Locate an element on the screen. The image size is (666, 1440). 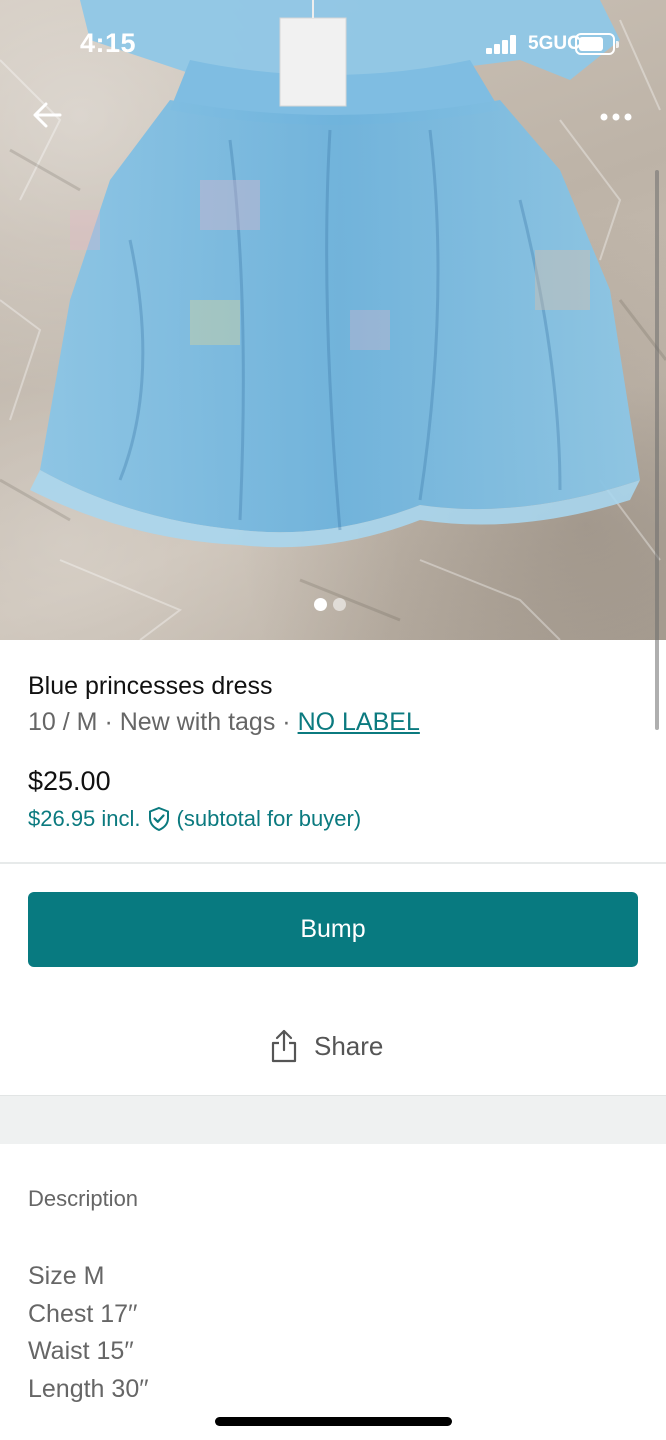
arrow-left-icon is located at coordinates (47, 115).